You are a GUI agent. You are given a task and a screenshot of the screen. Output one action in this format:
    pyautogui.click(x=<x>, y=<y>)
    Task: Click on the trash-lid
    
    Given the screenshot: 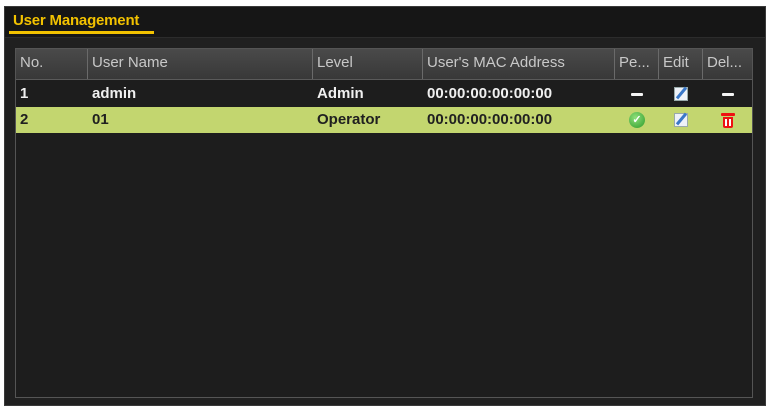 What is the action you would take?
    pyautogui.click(x=727, y=114)
    